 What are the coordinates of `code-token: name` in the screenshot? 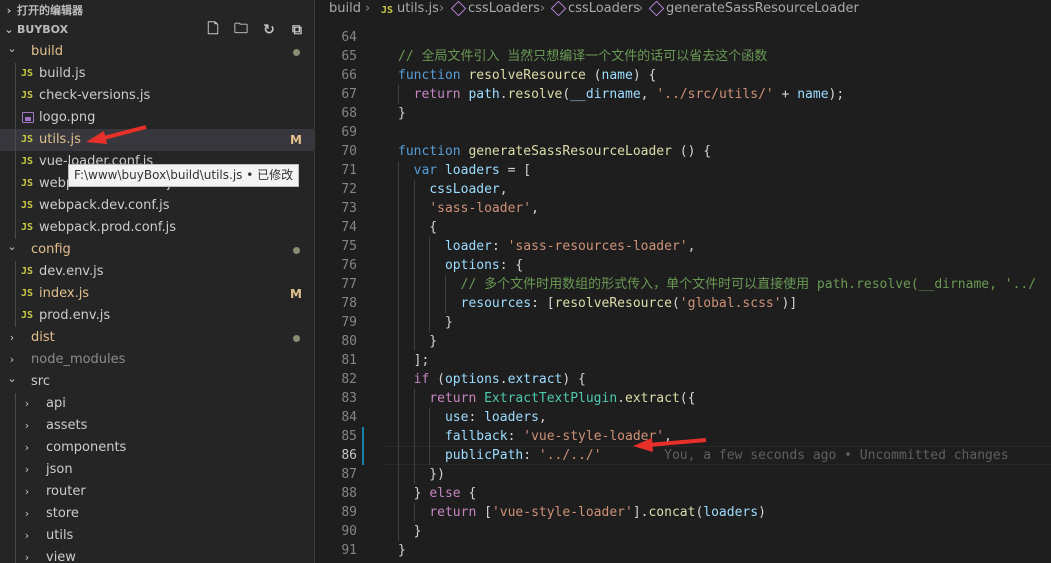 It's located at (813, 94).